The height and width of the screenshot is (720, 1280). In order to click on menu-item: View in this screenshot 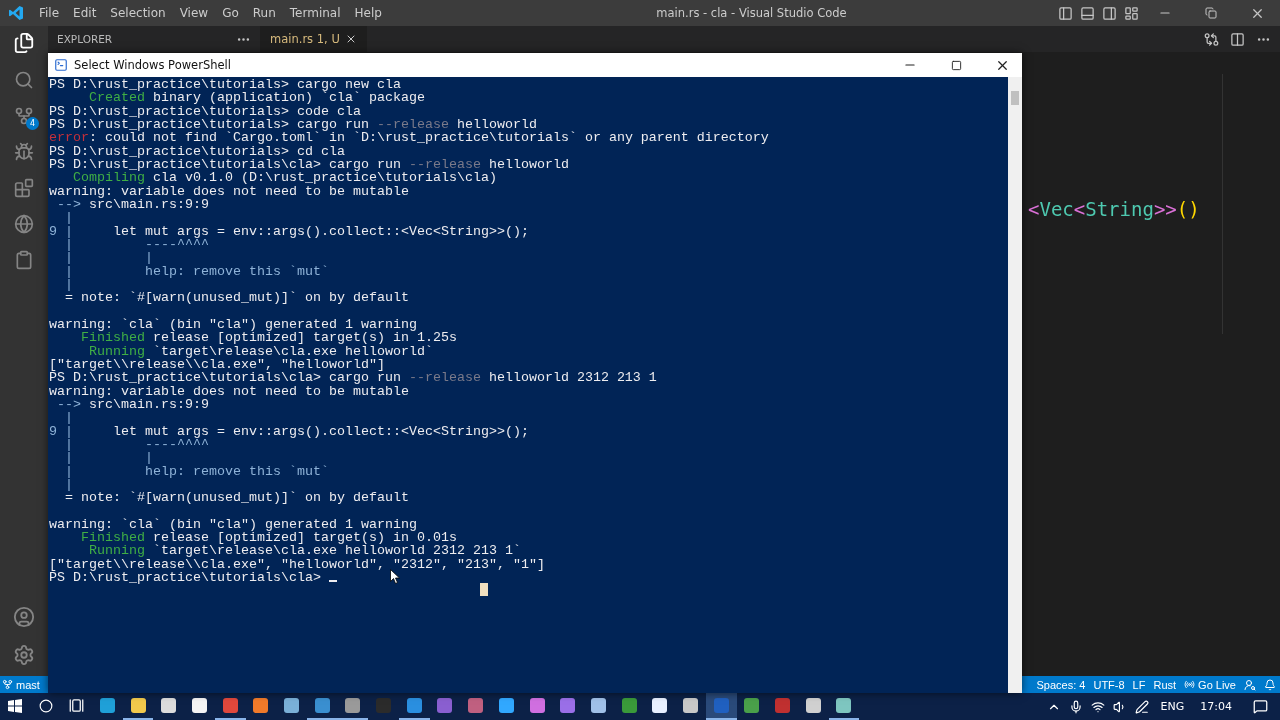, I will do `click(194, 13)`.